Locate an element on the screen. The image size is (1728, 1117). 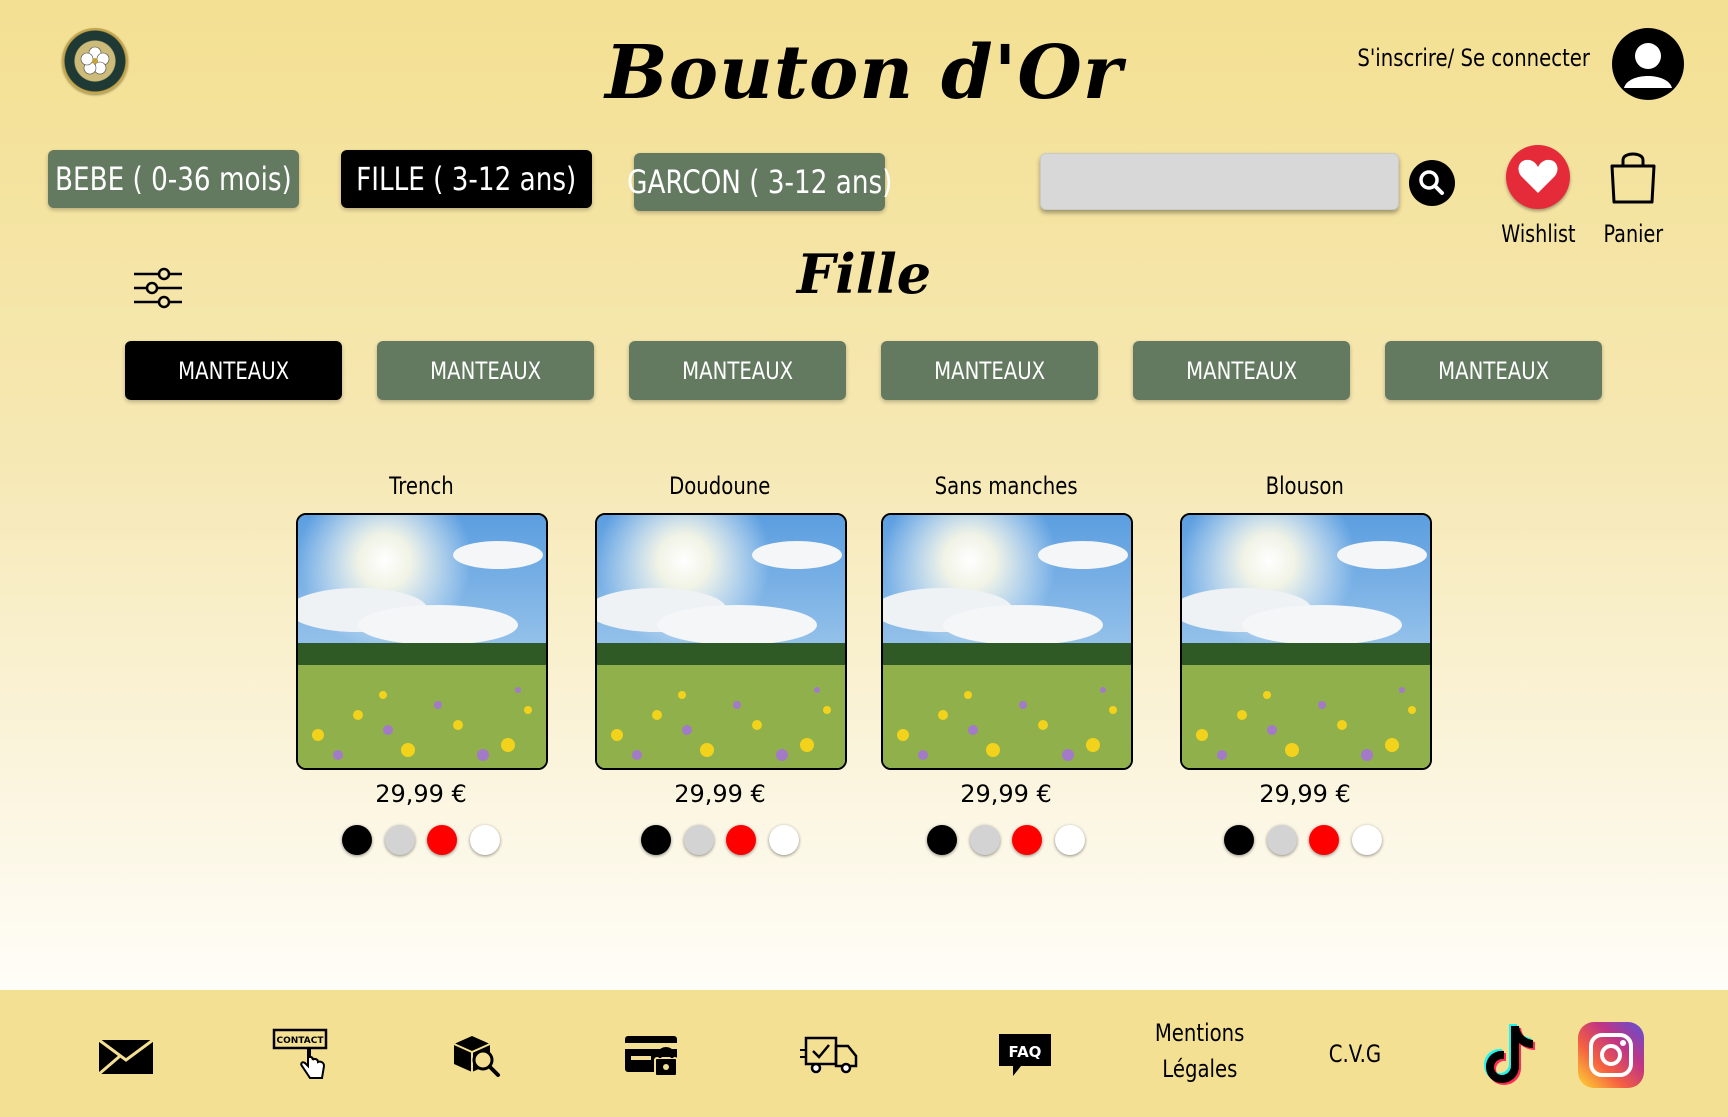
legal-notice-link: Mentions Légales is located at coordinates (1200, 1051).